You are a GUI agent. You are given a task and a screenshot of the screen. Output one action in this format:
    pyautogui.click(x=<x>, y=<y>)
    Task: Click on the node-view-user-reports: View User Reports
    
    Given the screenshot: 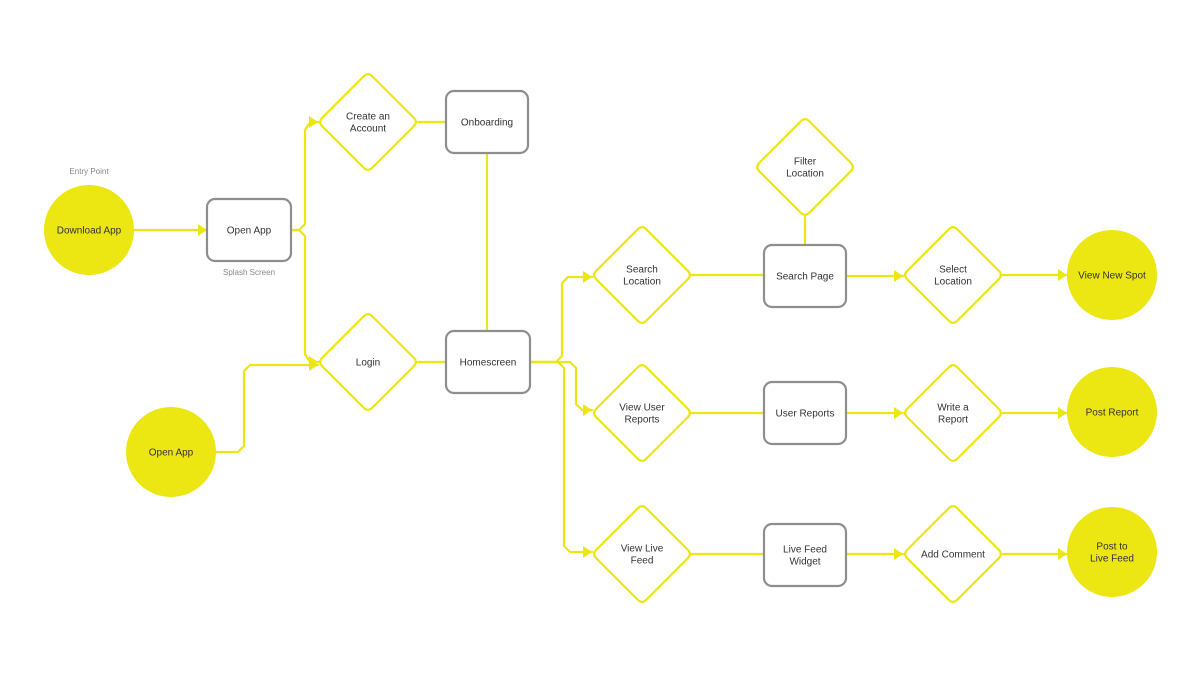 What is the action you would take?
    pyautogui.click(x=642, y=413)
    